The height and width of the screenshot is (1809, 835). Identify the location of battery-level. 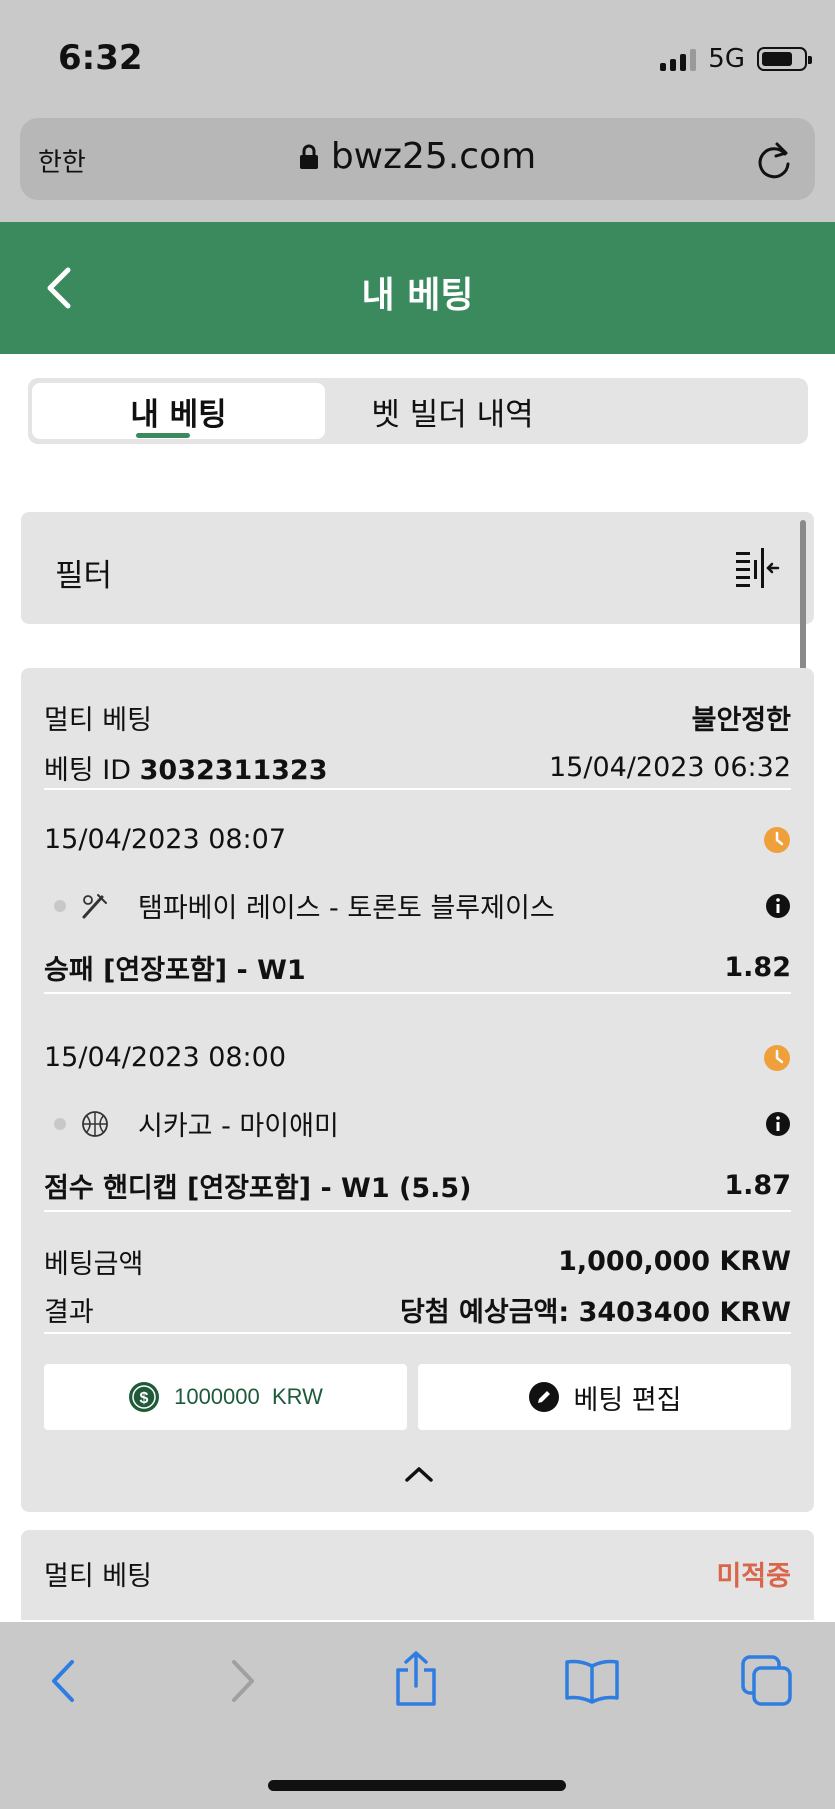
(777, 59).